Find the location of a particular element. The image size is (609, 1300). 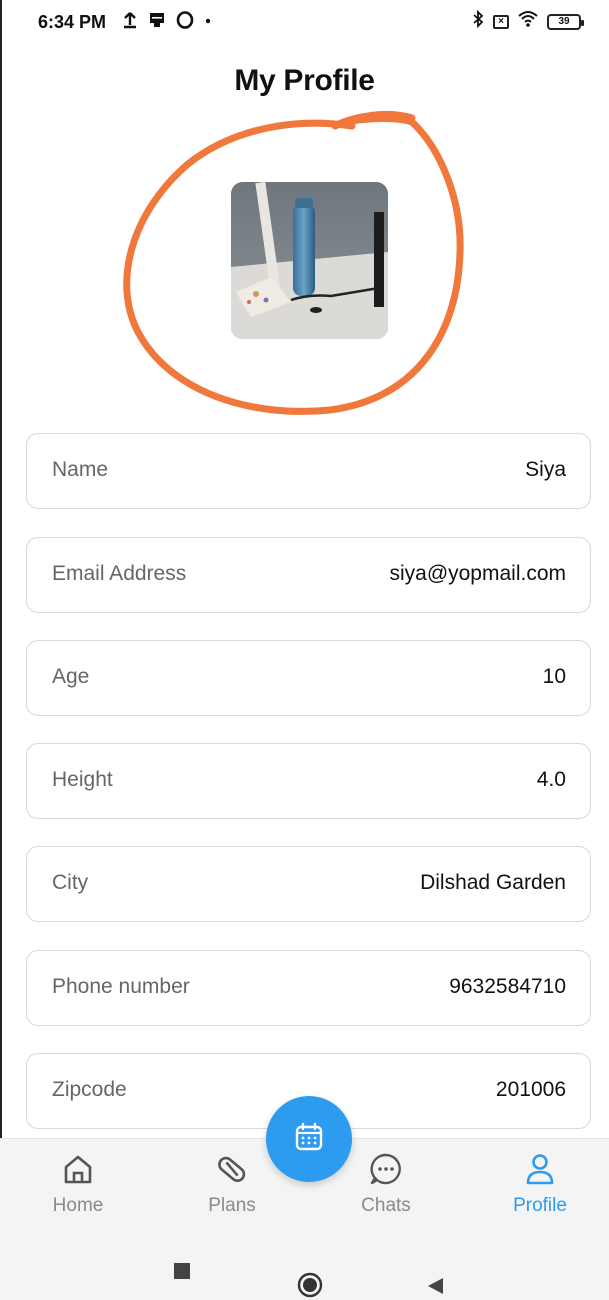

calendar-icon is located at coordinates (309, 1139).